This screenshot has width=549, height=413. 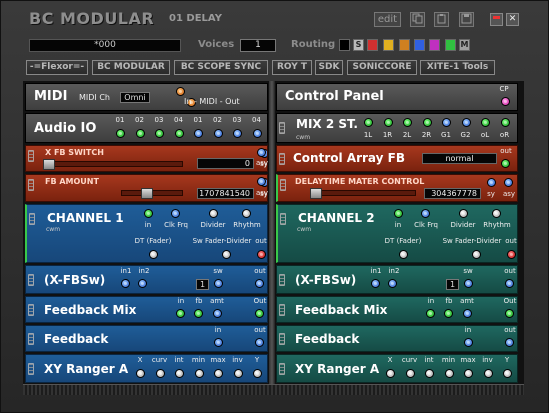 I want to click on link-bc-scope-sync: BC SCOPE SYNC, so click(x=221, y=67).